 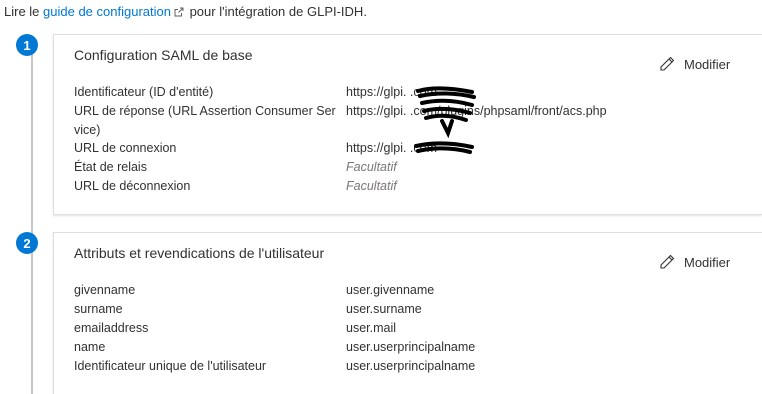 I want to click on steps-timeline, so click(x=32, y=224).